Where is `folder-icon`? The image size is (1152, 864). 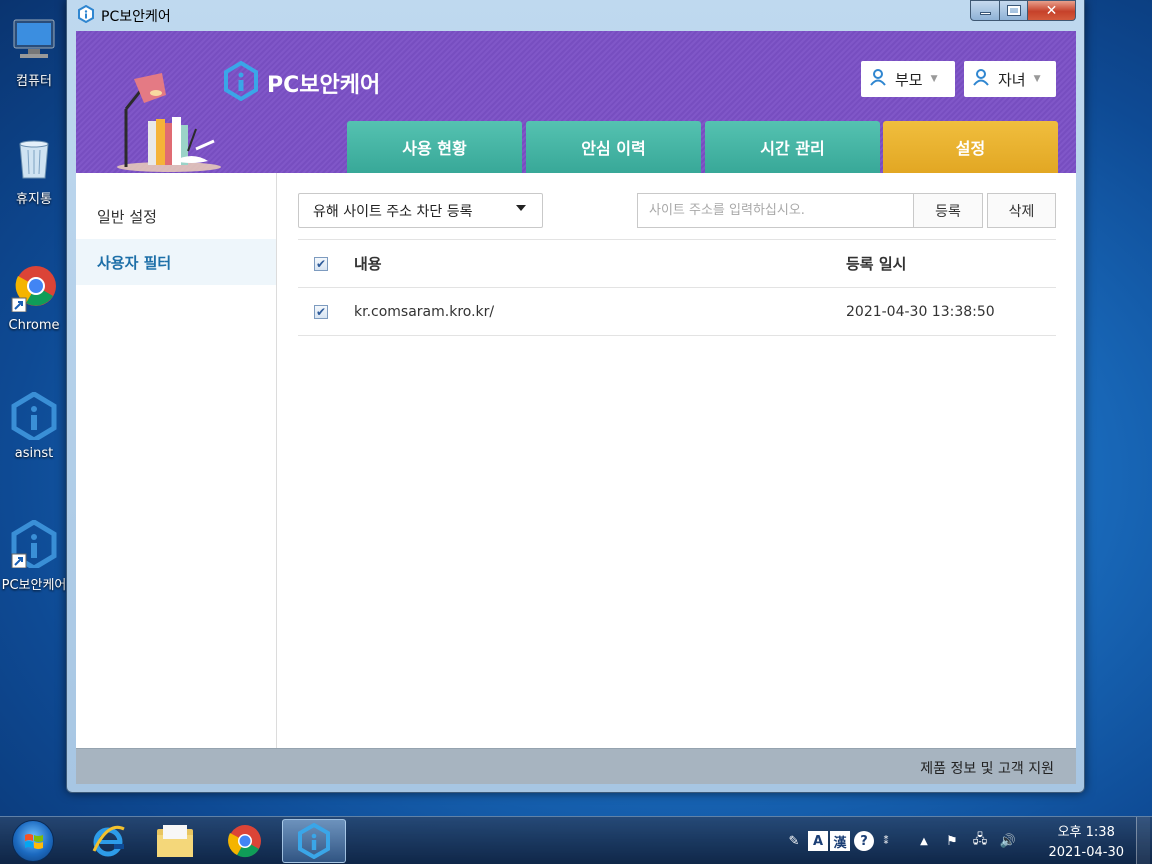
folder-icon is located at coordinates (175, 841).